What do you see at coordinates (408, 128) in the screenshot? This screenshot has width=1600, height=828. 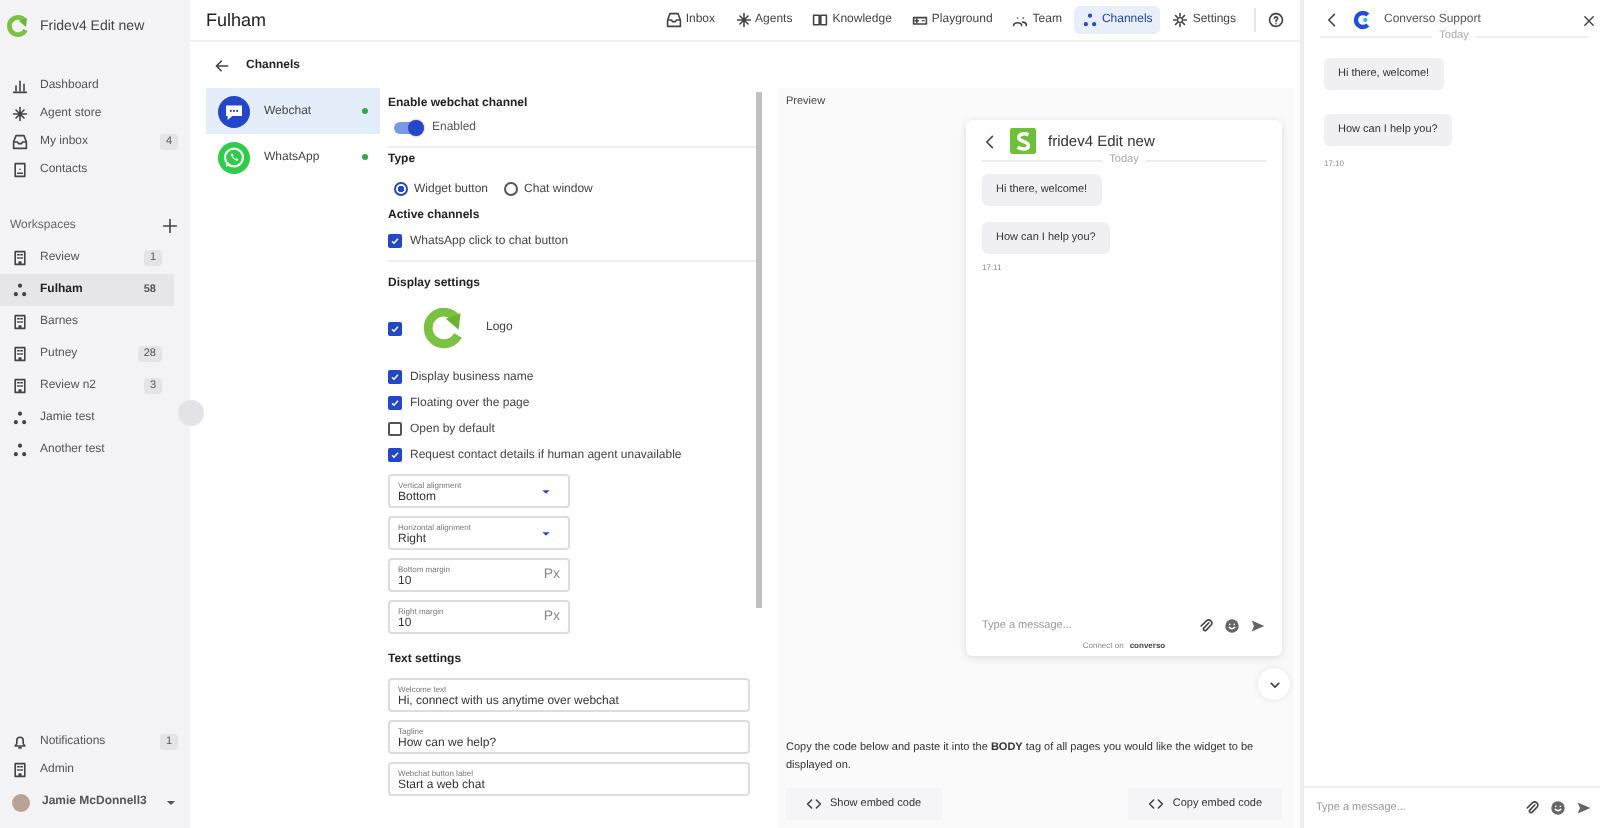 I see `toggle-switch` at bounding box center [408, 128].